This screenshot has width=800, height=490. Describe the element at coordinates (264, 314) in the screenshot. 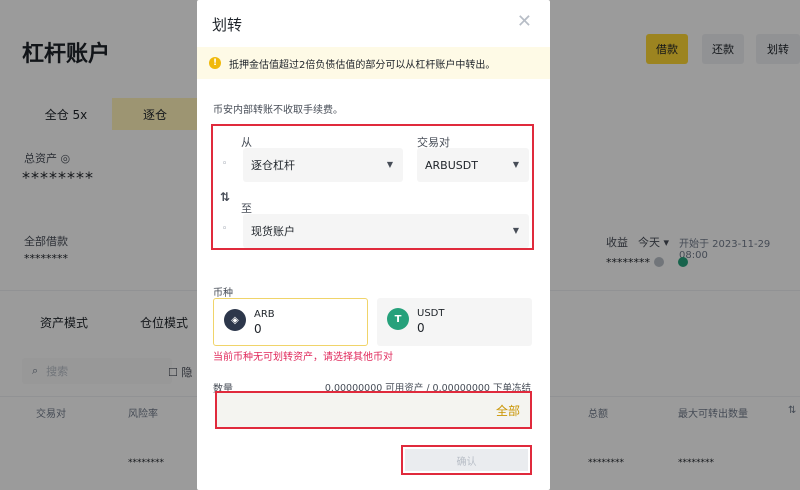

I see `coin-name: ARB` at that location.